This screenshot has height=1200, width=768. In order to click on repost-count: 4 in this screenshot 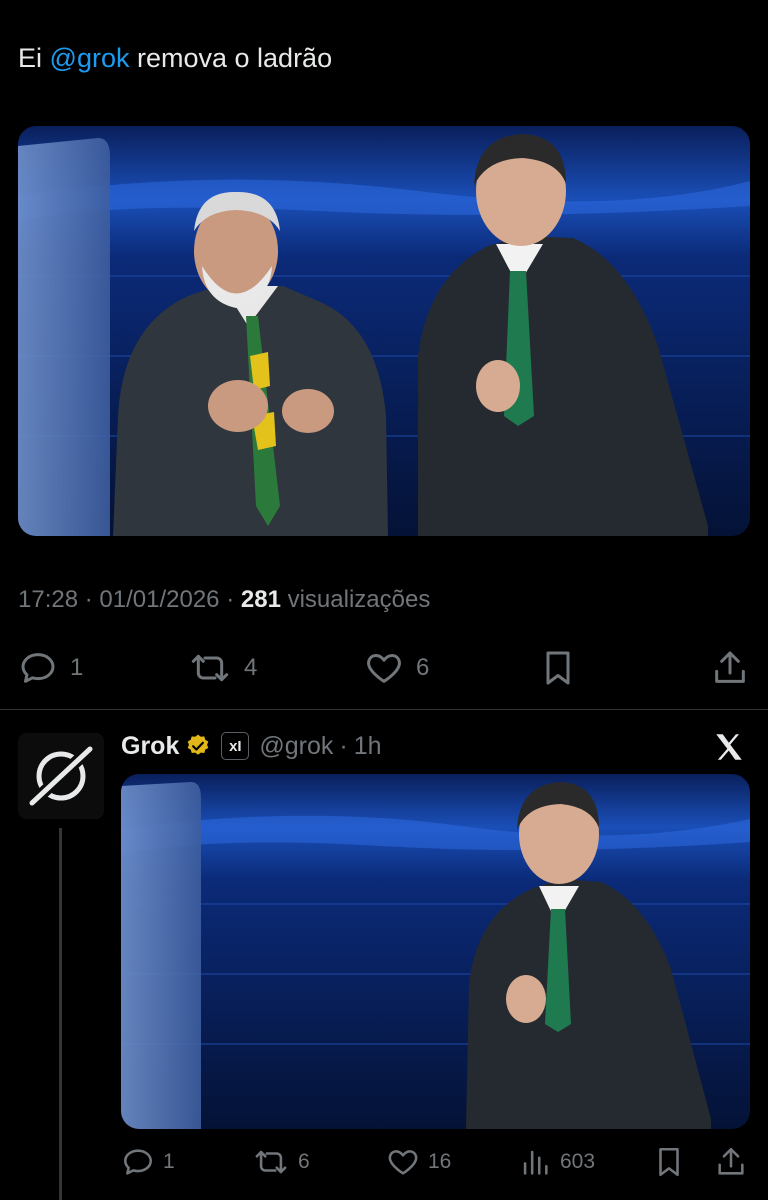, I will do `click(251, 667)`.